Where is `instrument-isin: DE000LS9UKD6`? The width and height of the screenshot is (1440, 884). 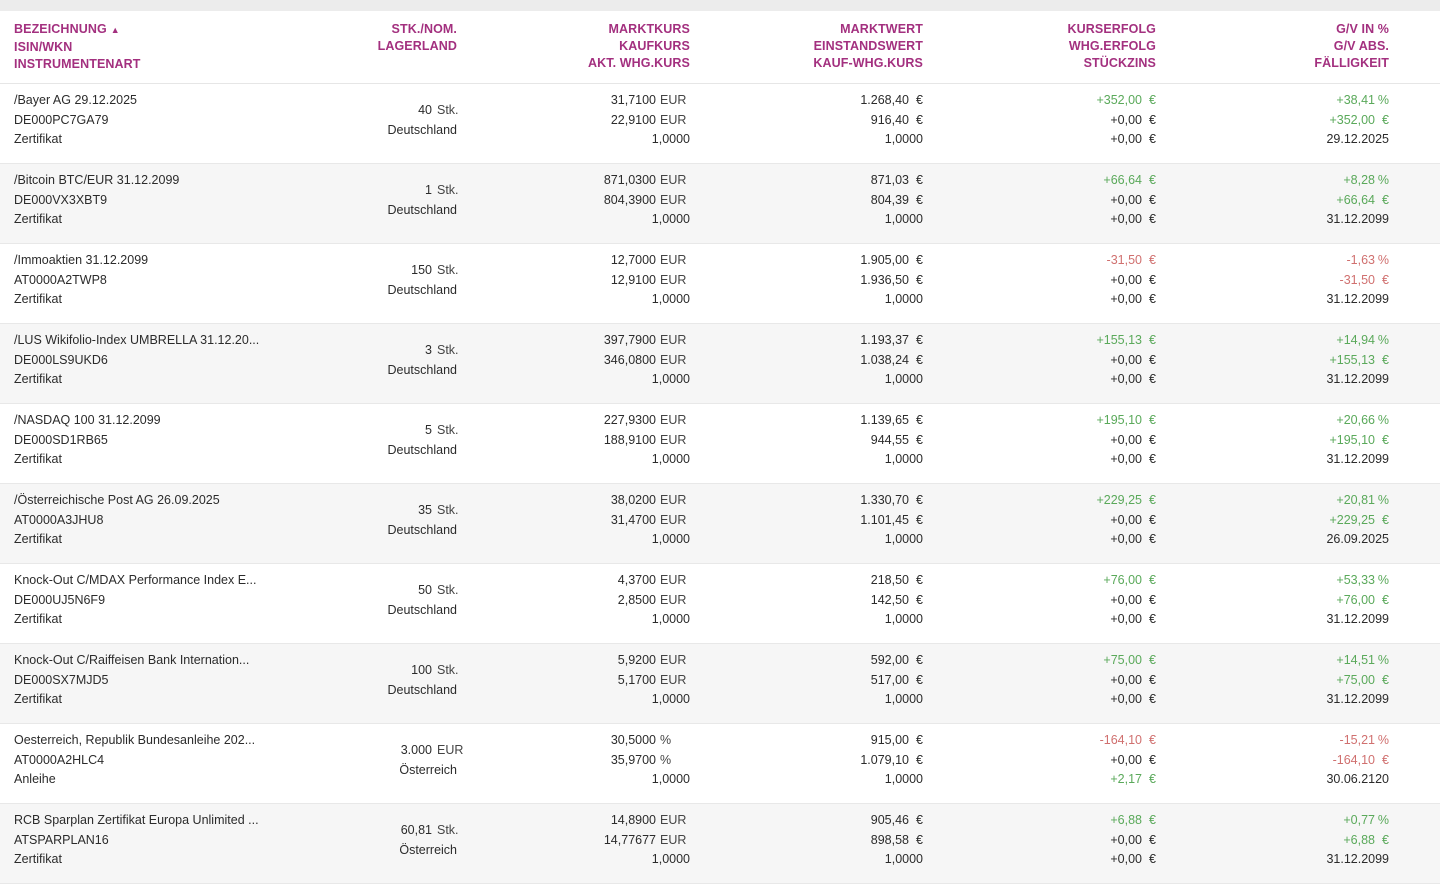 instrument-isin: DE000LS9UKD6 is located at coordinates (61, 359).